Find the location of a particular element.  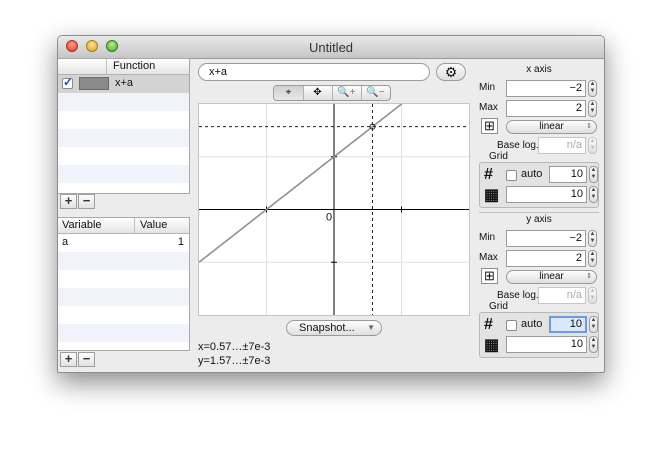

function-visible-checkbox: ✓ is located at coordinates (68, 82).